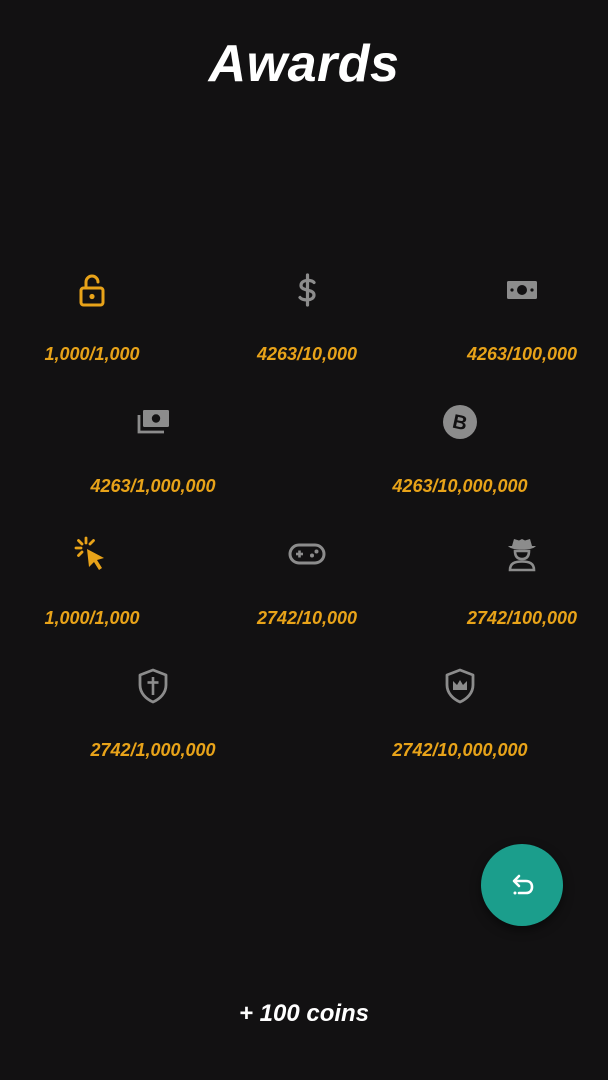 This screenshot has width=608, height=1080. I want to click on award-item: 2742/100,000, so click(515, 581).